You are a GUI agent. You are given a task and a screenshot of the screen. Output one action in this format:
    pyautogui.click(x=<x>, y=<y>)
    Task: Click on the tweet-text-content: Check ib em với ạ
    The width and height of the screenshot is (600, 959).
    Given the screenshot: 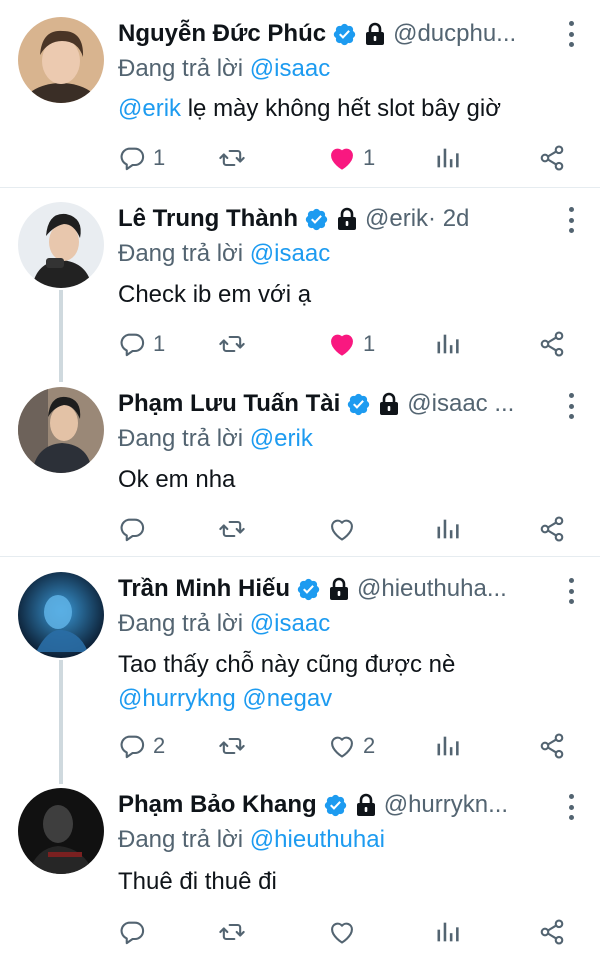 What is the action you would take?
    pyautogui.click(x=215, y=294)
    